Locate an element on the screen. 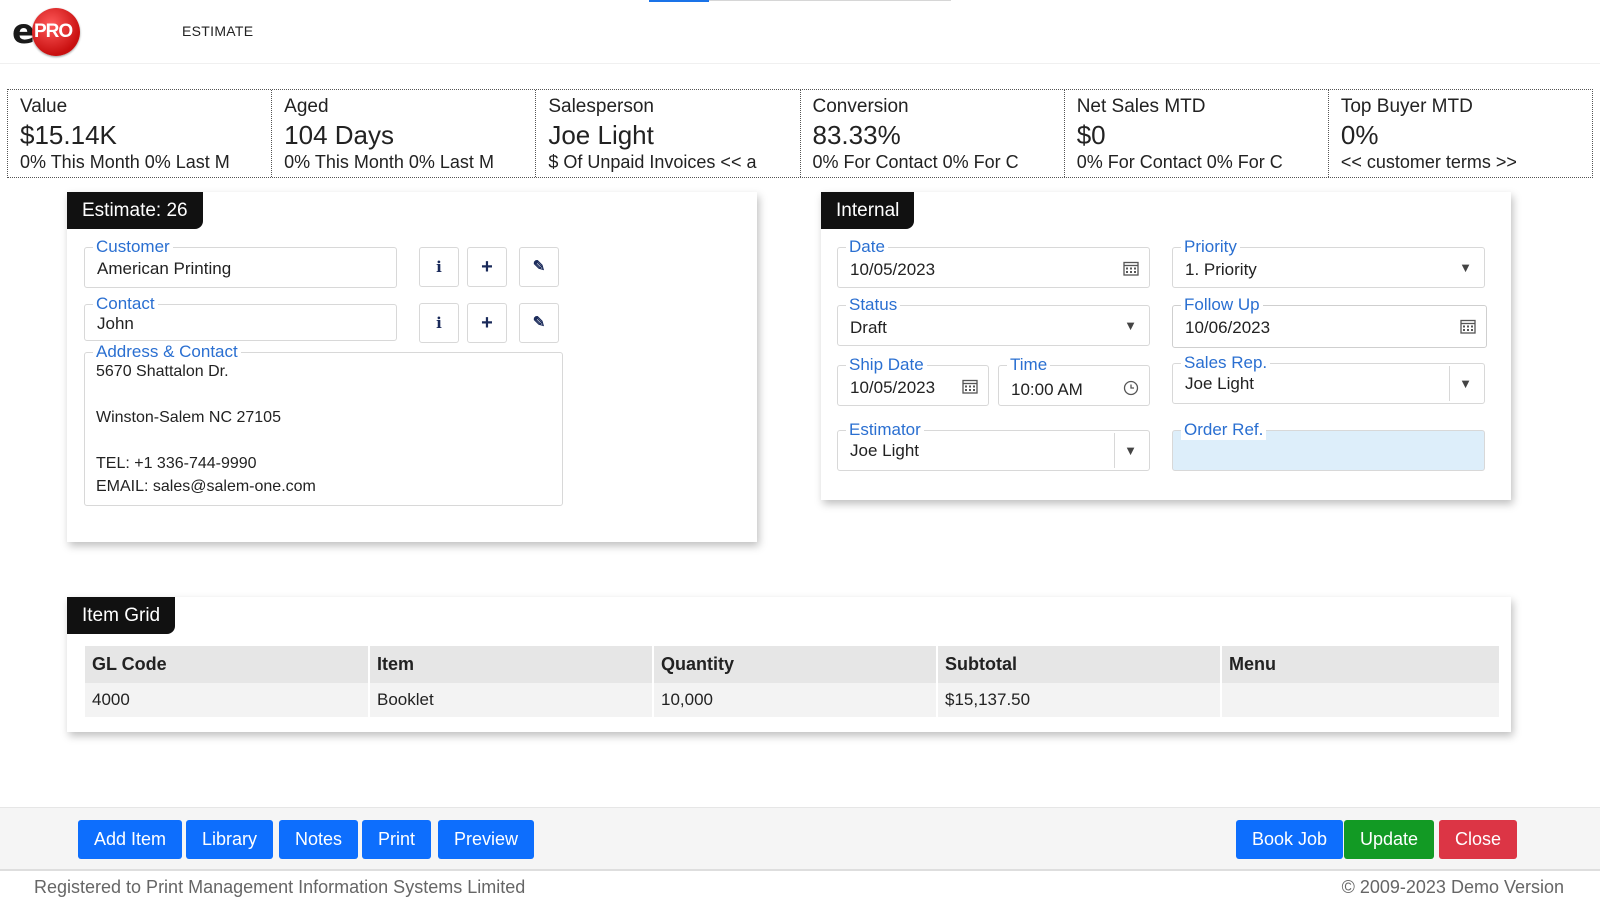 The height and width of the screenshot is (900, 1600). status-value: Draft is located at coordinates (868, 327).